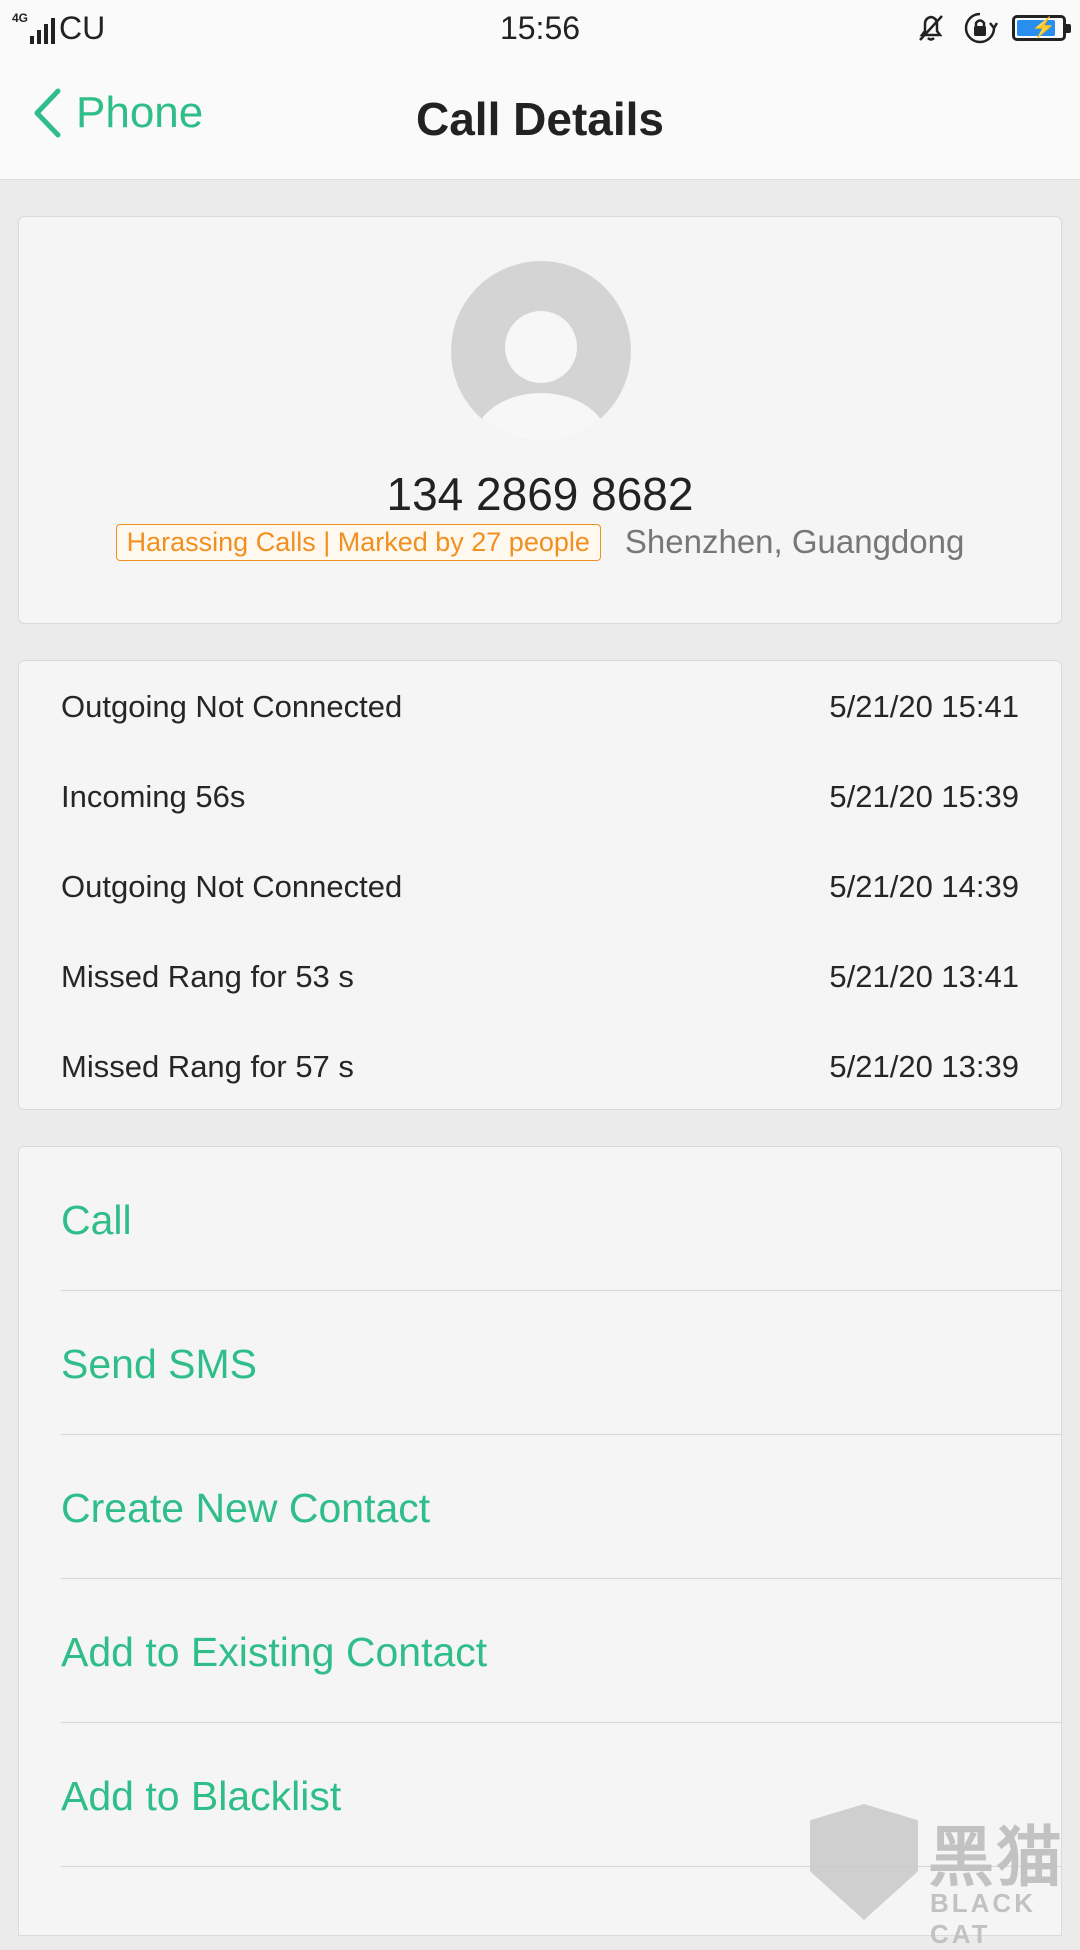 Image resolution: width=1080 pixels, height=1950 pixels. Describe the element at coordinates (207, 976) in the screenshot. I see `call-type: Missed Rang for 53 s` at that location.